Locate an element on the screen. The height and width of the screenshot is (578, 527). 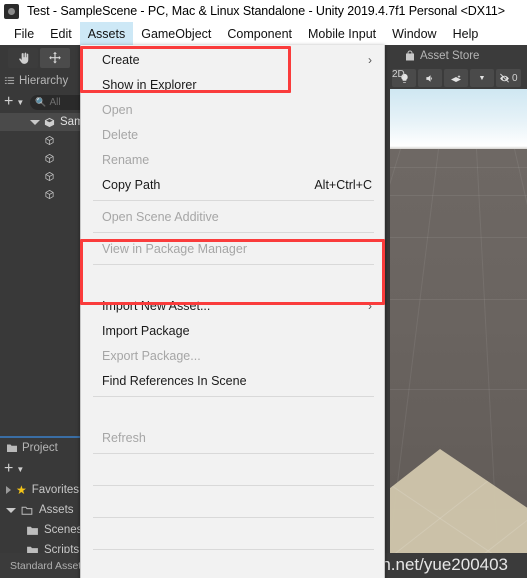
tab-project-label: Project is located at coordinates (40, 448).